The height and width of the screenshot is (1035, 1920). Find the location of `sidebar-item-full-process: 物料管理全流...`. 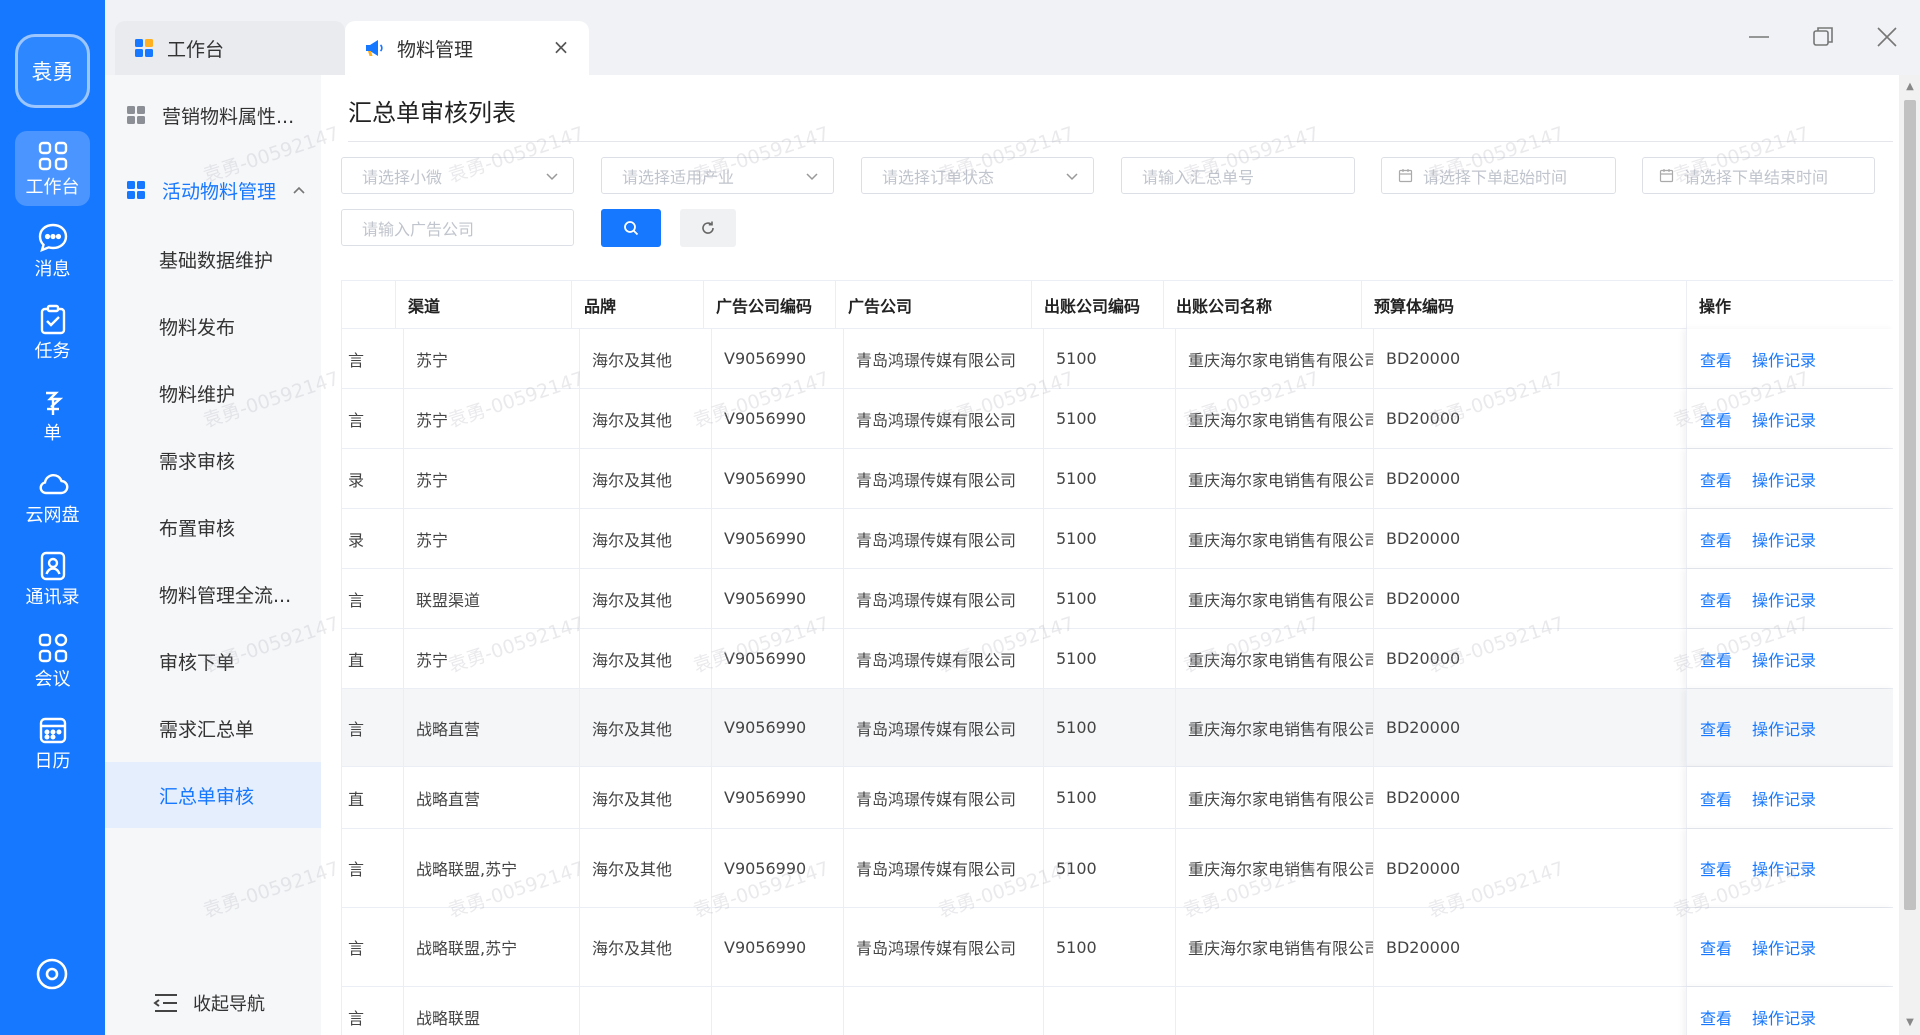

sidebar-item-full-process: 物料管理全流... is located at coordinates (213, 594).